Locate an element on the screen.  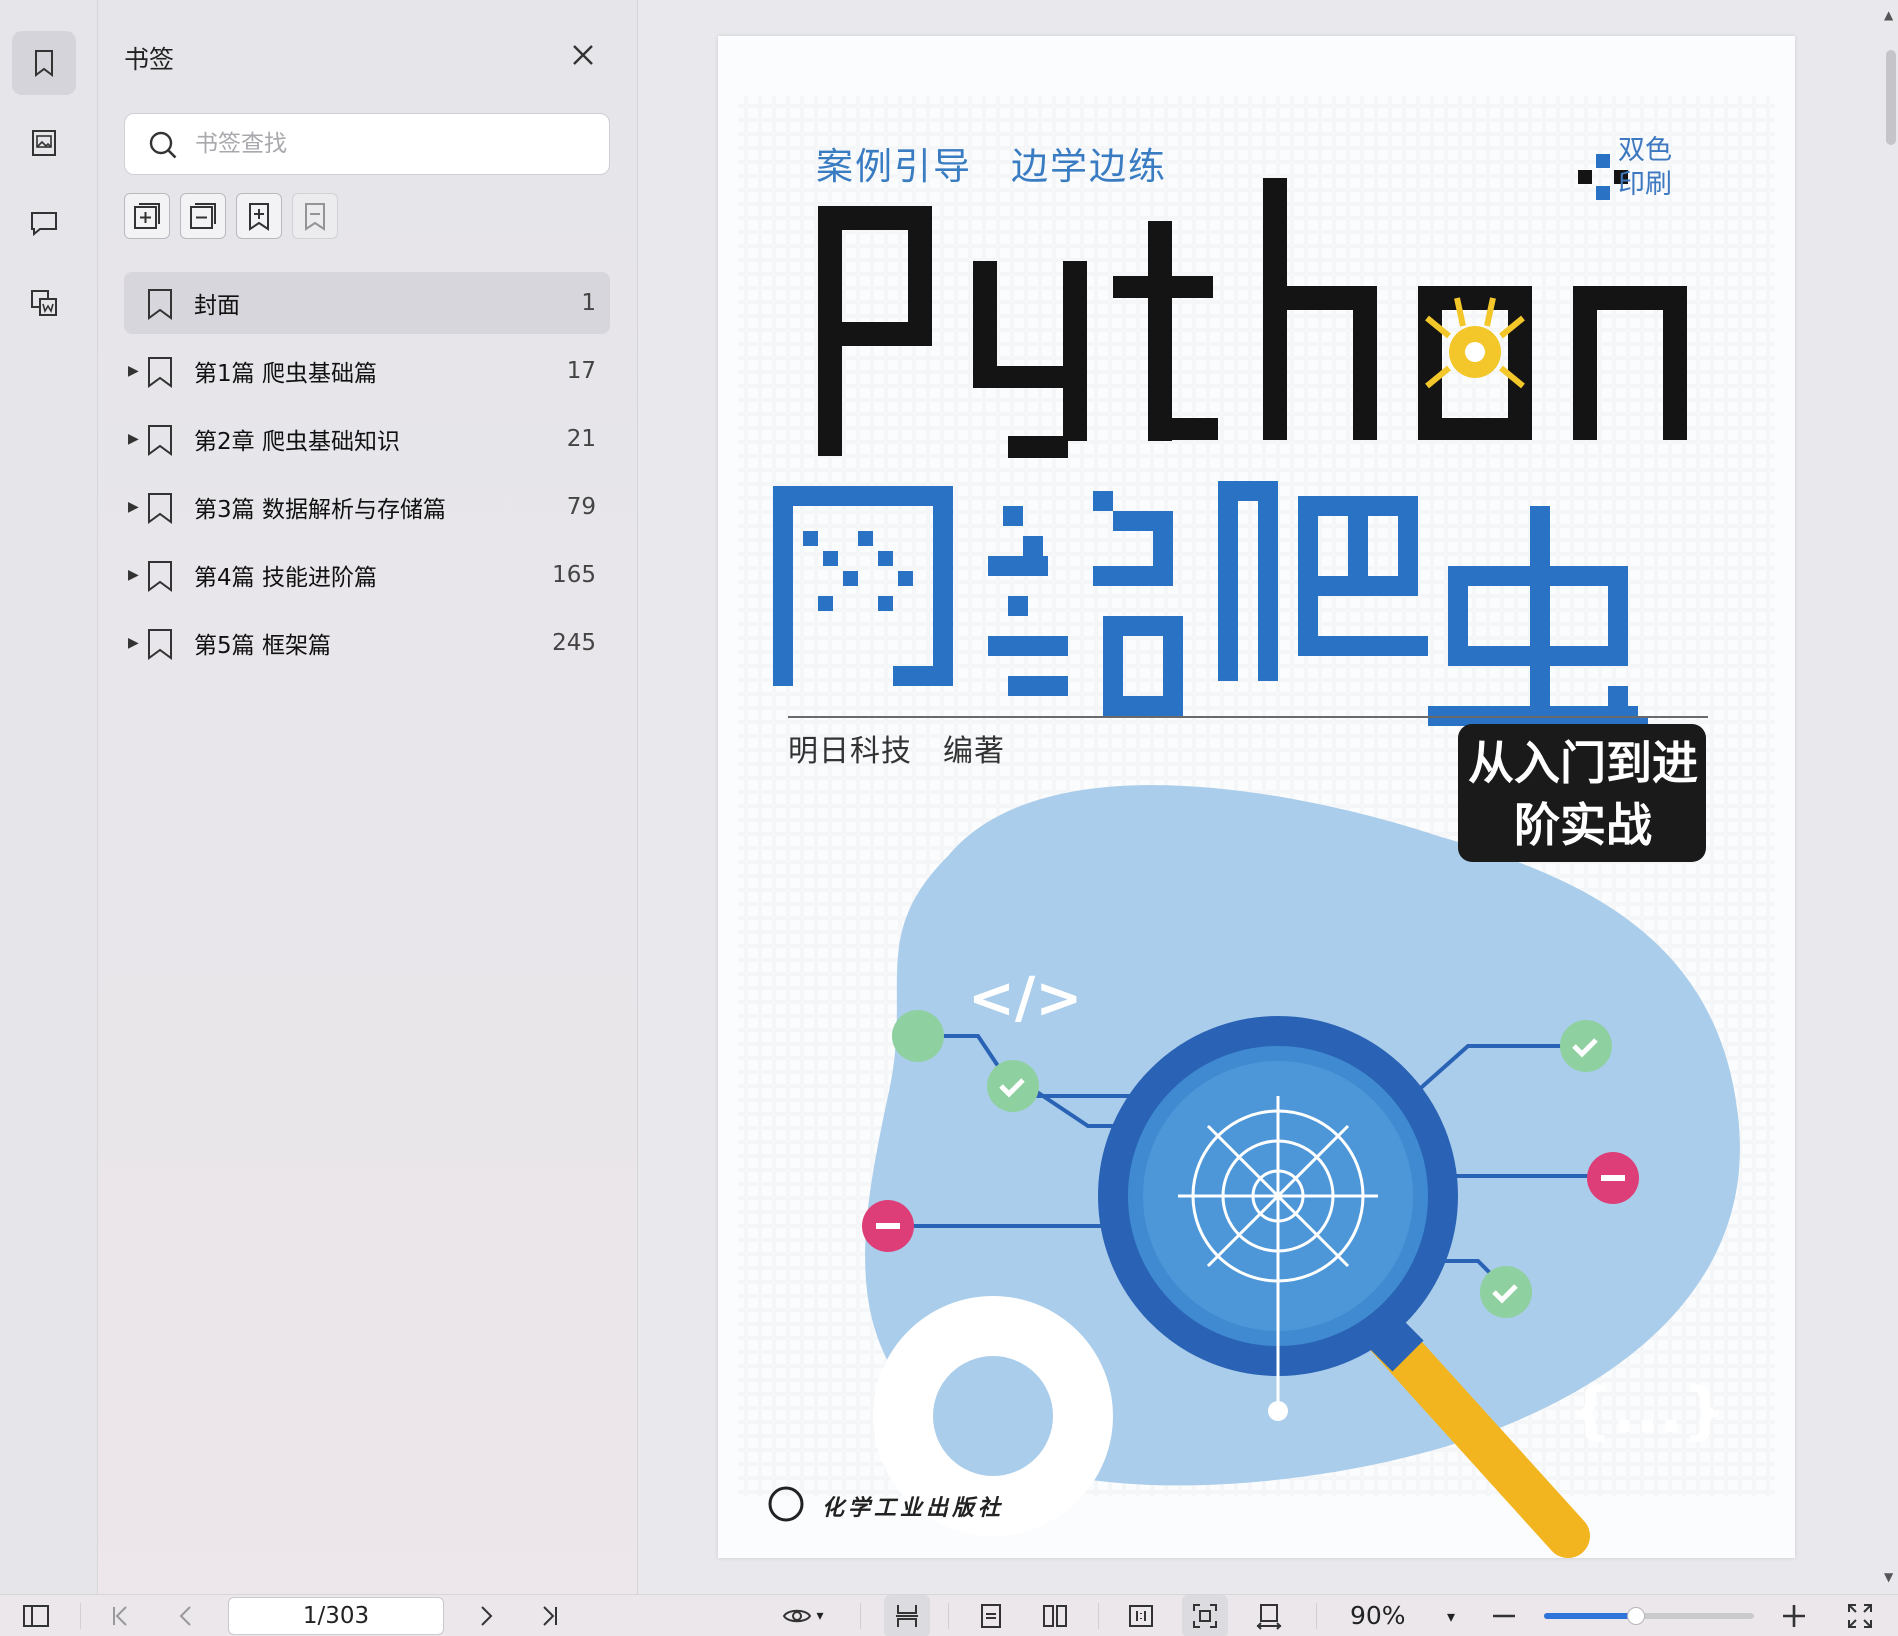
cover-subtitle: 从入门到进阶实战 is located at coordinates (1583, 794).